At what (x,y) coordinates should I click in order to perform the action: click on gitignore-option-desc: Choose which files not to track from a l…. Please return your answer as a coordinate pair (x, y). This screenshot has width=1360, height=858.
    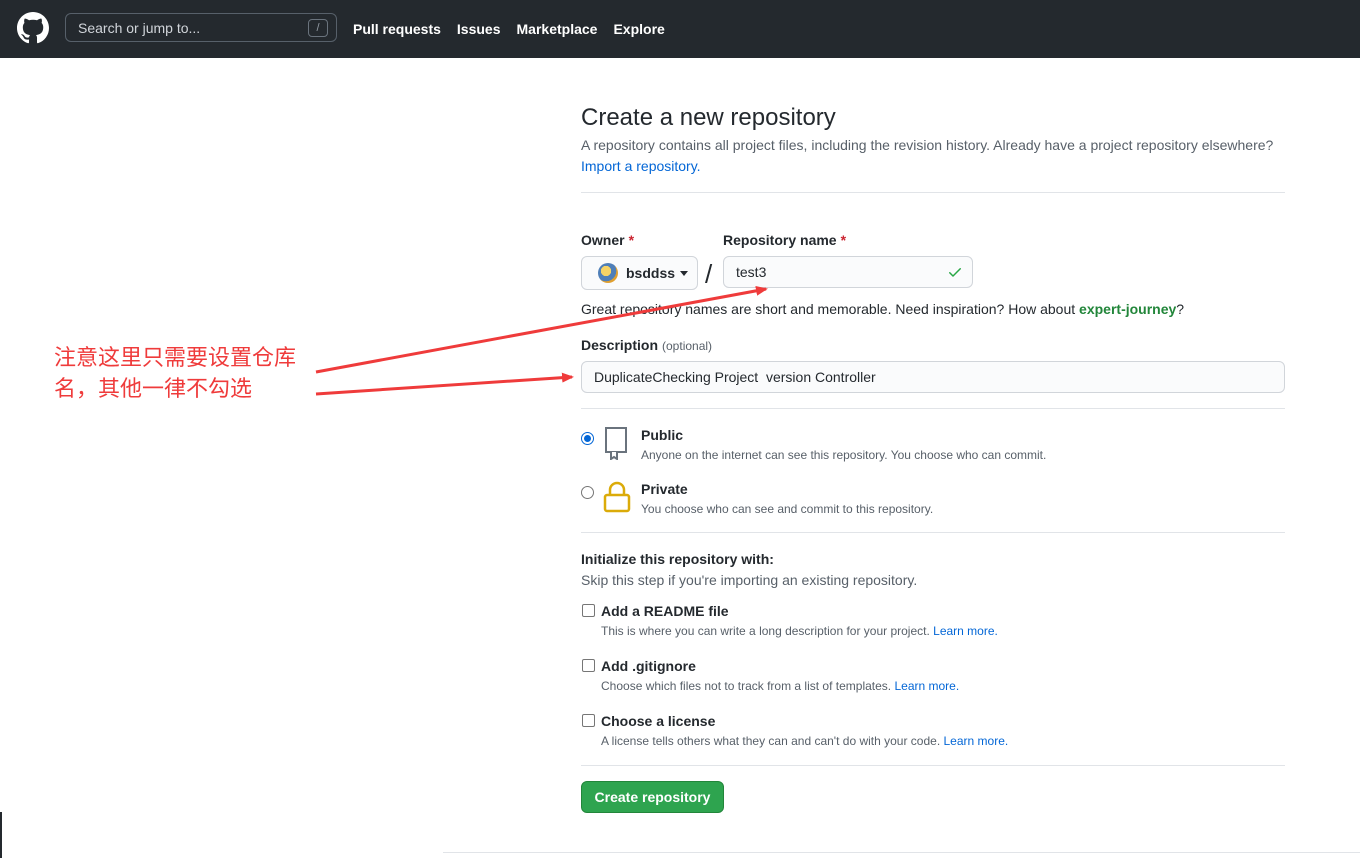
    Looking at the image, I should click on (780, 686).